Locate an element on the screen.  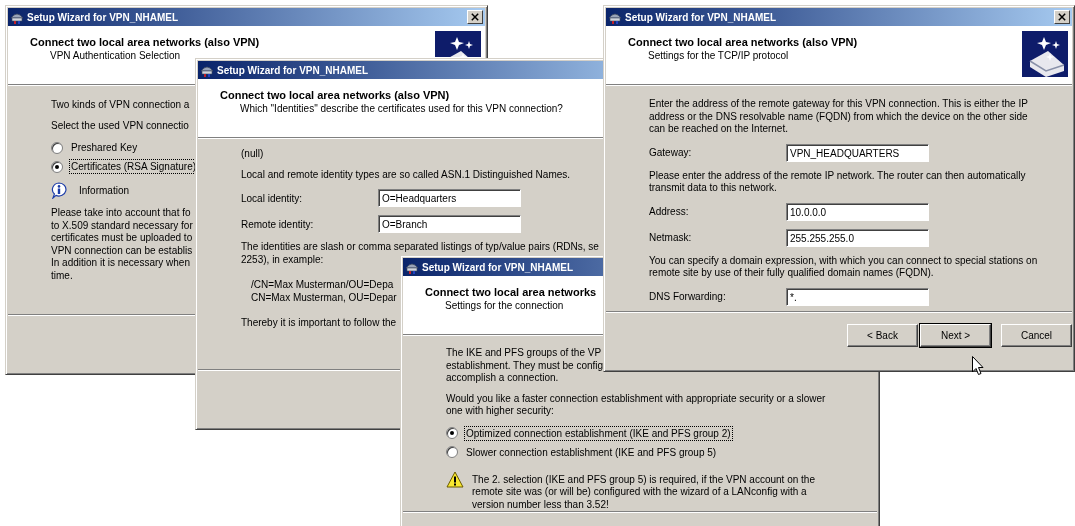
text-line: certificates must be uploaded to is located at coordinates (122, 238).